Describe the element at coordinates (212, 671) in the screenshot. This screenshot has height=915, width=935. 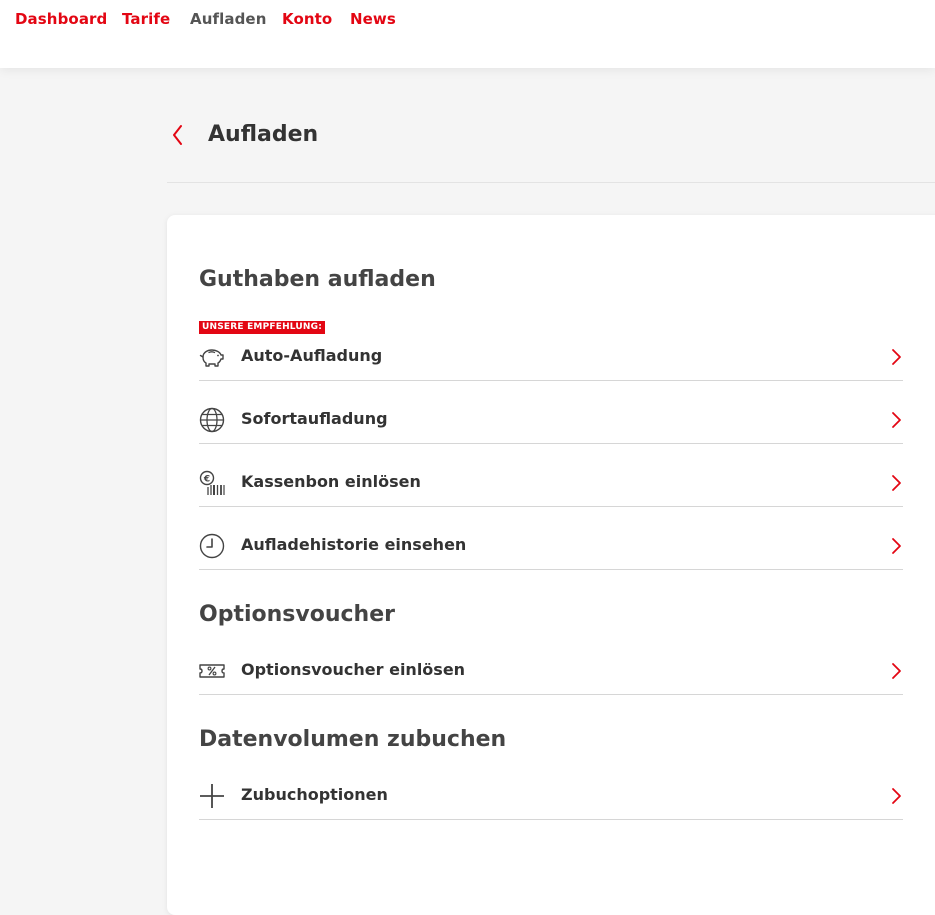
I see `voucher-percent-icon` at that location.